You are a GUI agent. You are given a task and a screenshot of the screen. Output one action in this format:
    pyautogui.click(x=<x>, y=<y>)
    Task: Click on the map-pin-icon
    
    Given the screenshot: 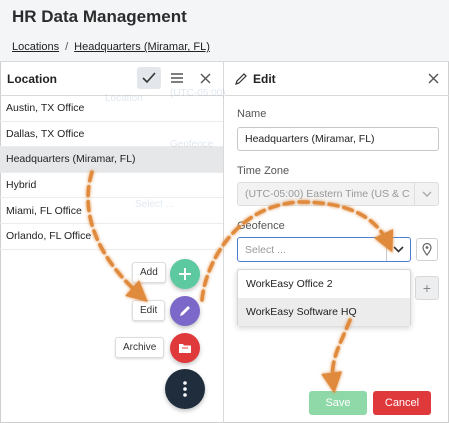 What is the action you would take?
    pyautogui.click(x=427, y=249)
    